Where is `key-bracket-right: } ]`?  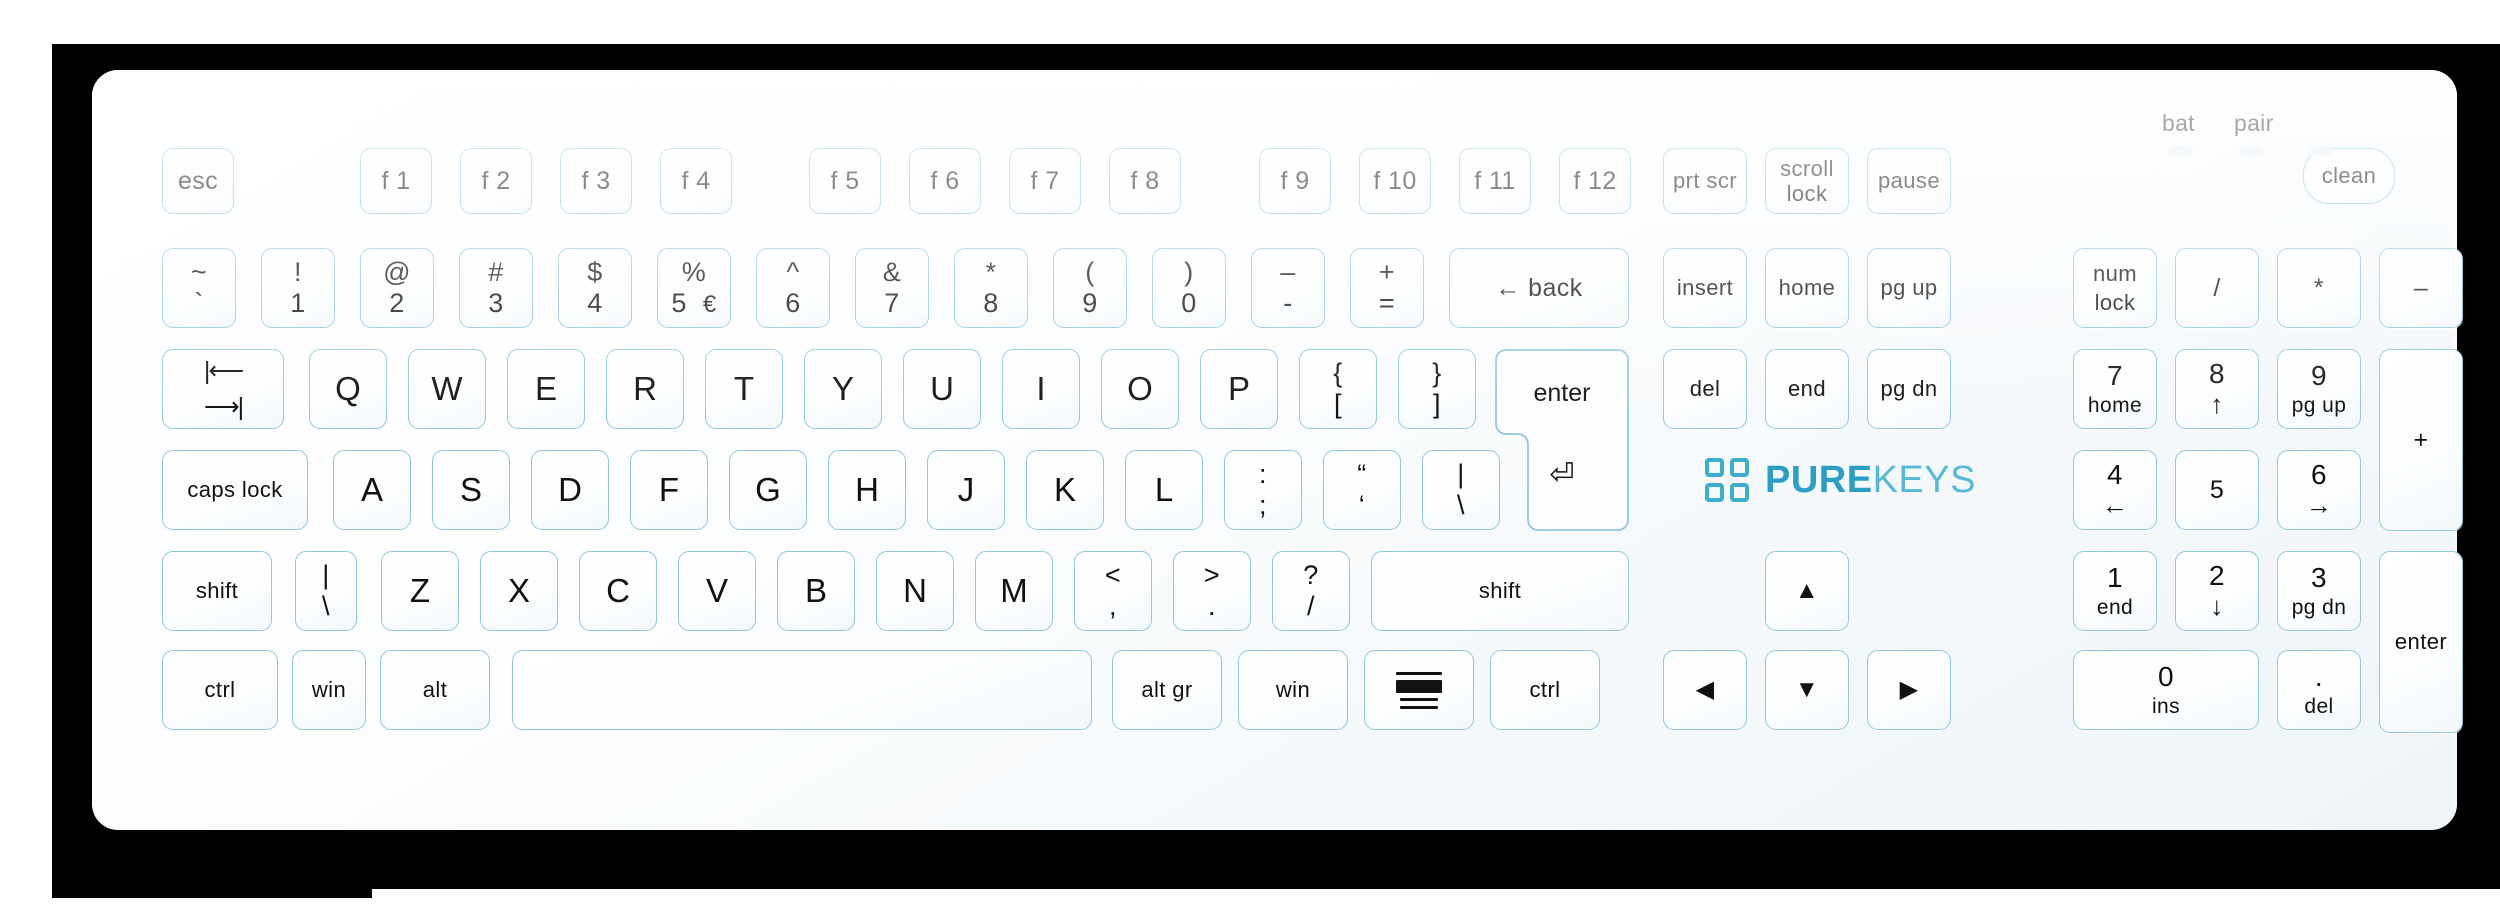
key-bracket-right: } ] is located at coordinates (1437, 389).